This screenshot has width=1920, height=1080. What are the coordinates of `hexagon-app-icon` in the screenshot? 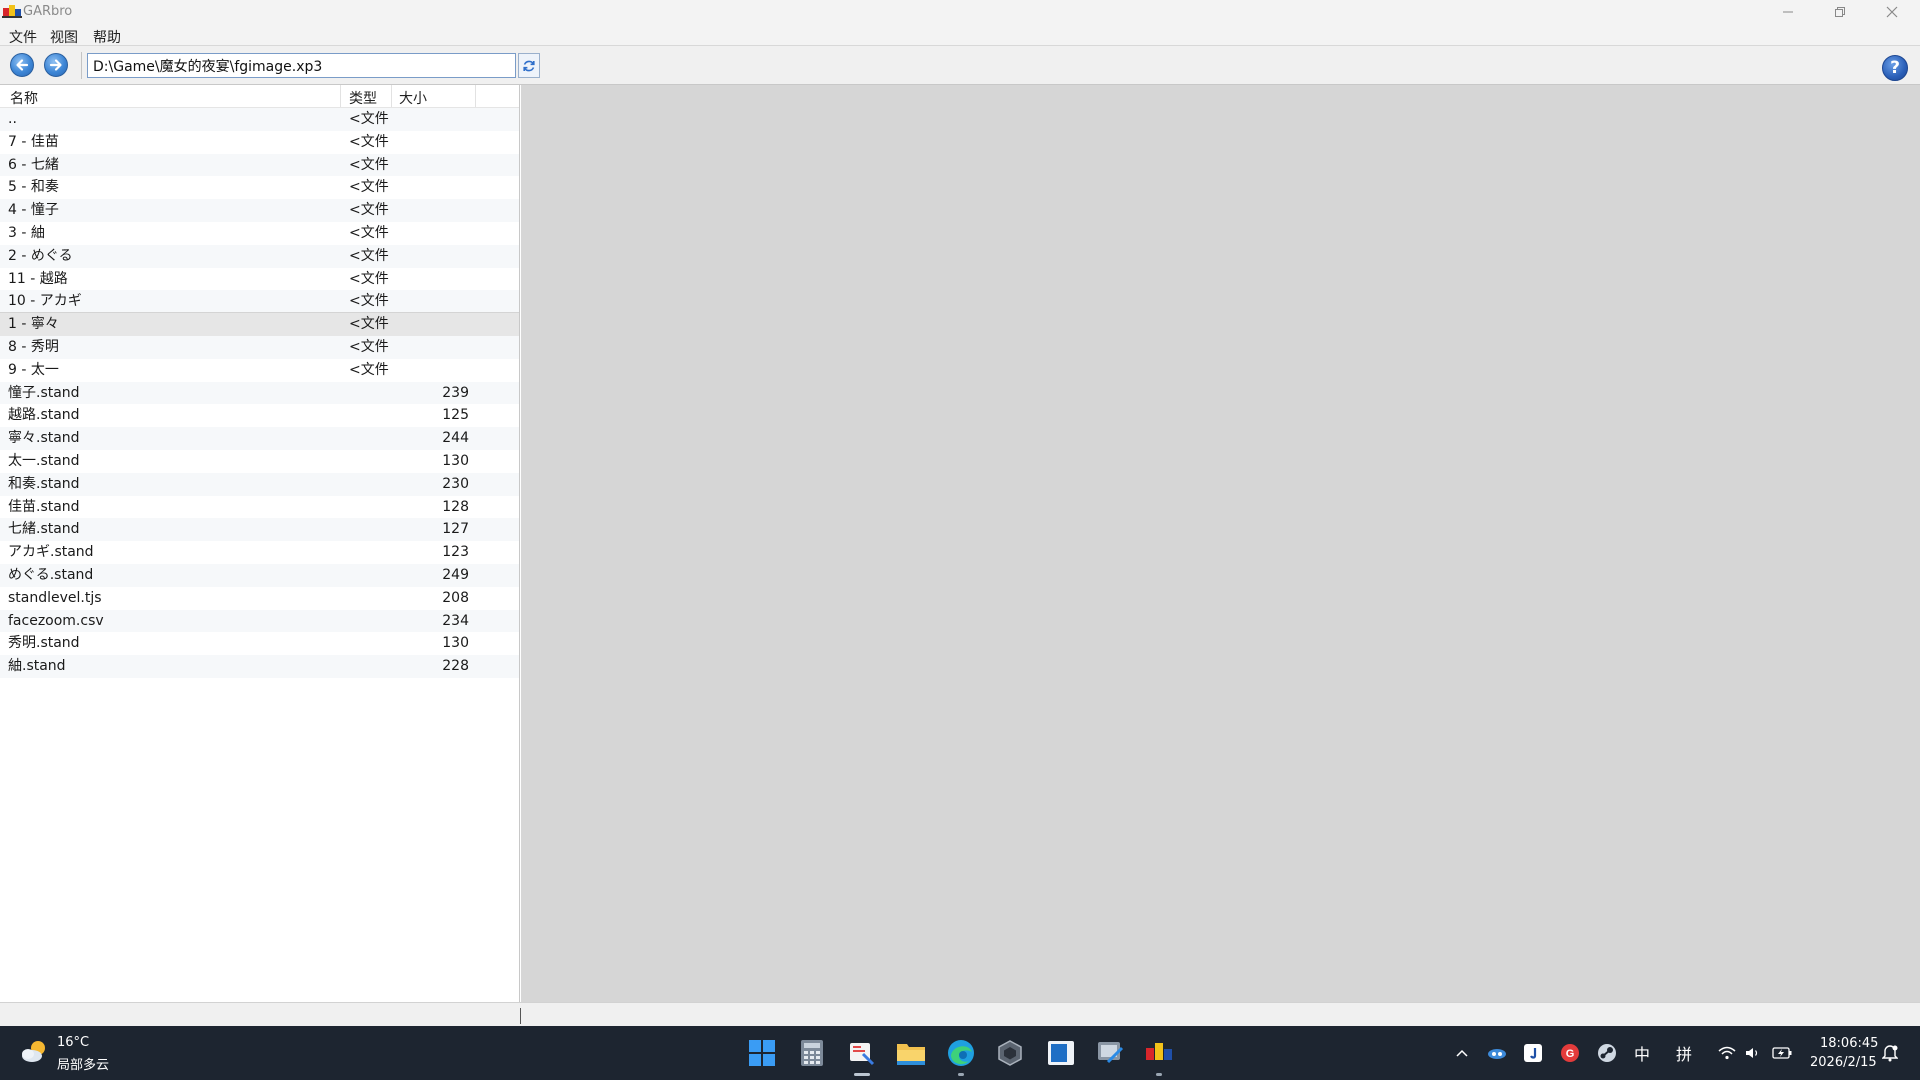 It's located at (1010, 1053).